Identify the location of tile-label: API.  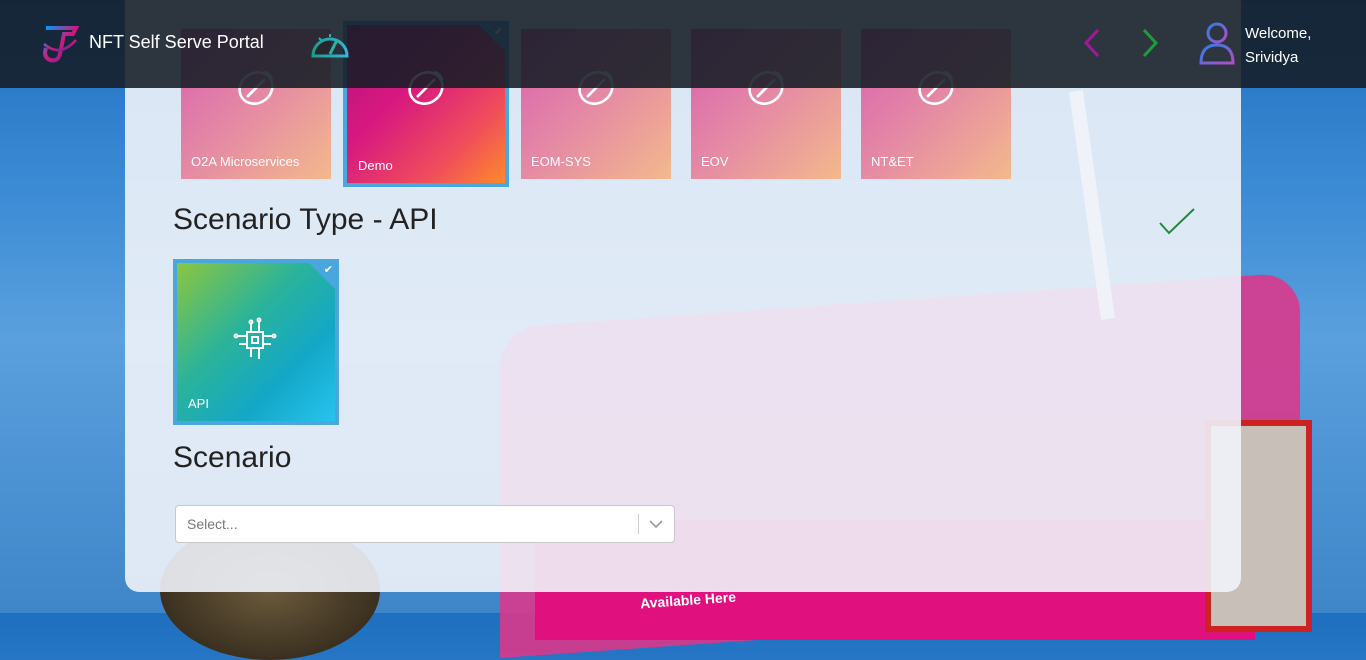
(198, 403).